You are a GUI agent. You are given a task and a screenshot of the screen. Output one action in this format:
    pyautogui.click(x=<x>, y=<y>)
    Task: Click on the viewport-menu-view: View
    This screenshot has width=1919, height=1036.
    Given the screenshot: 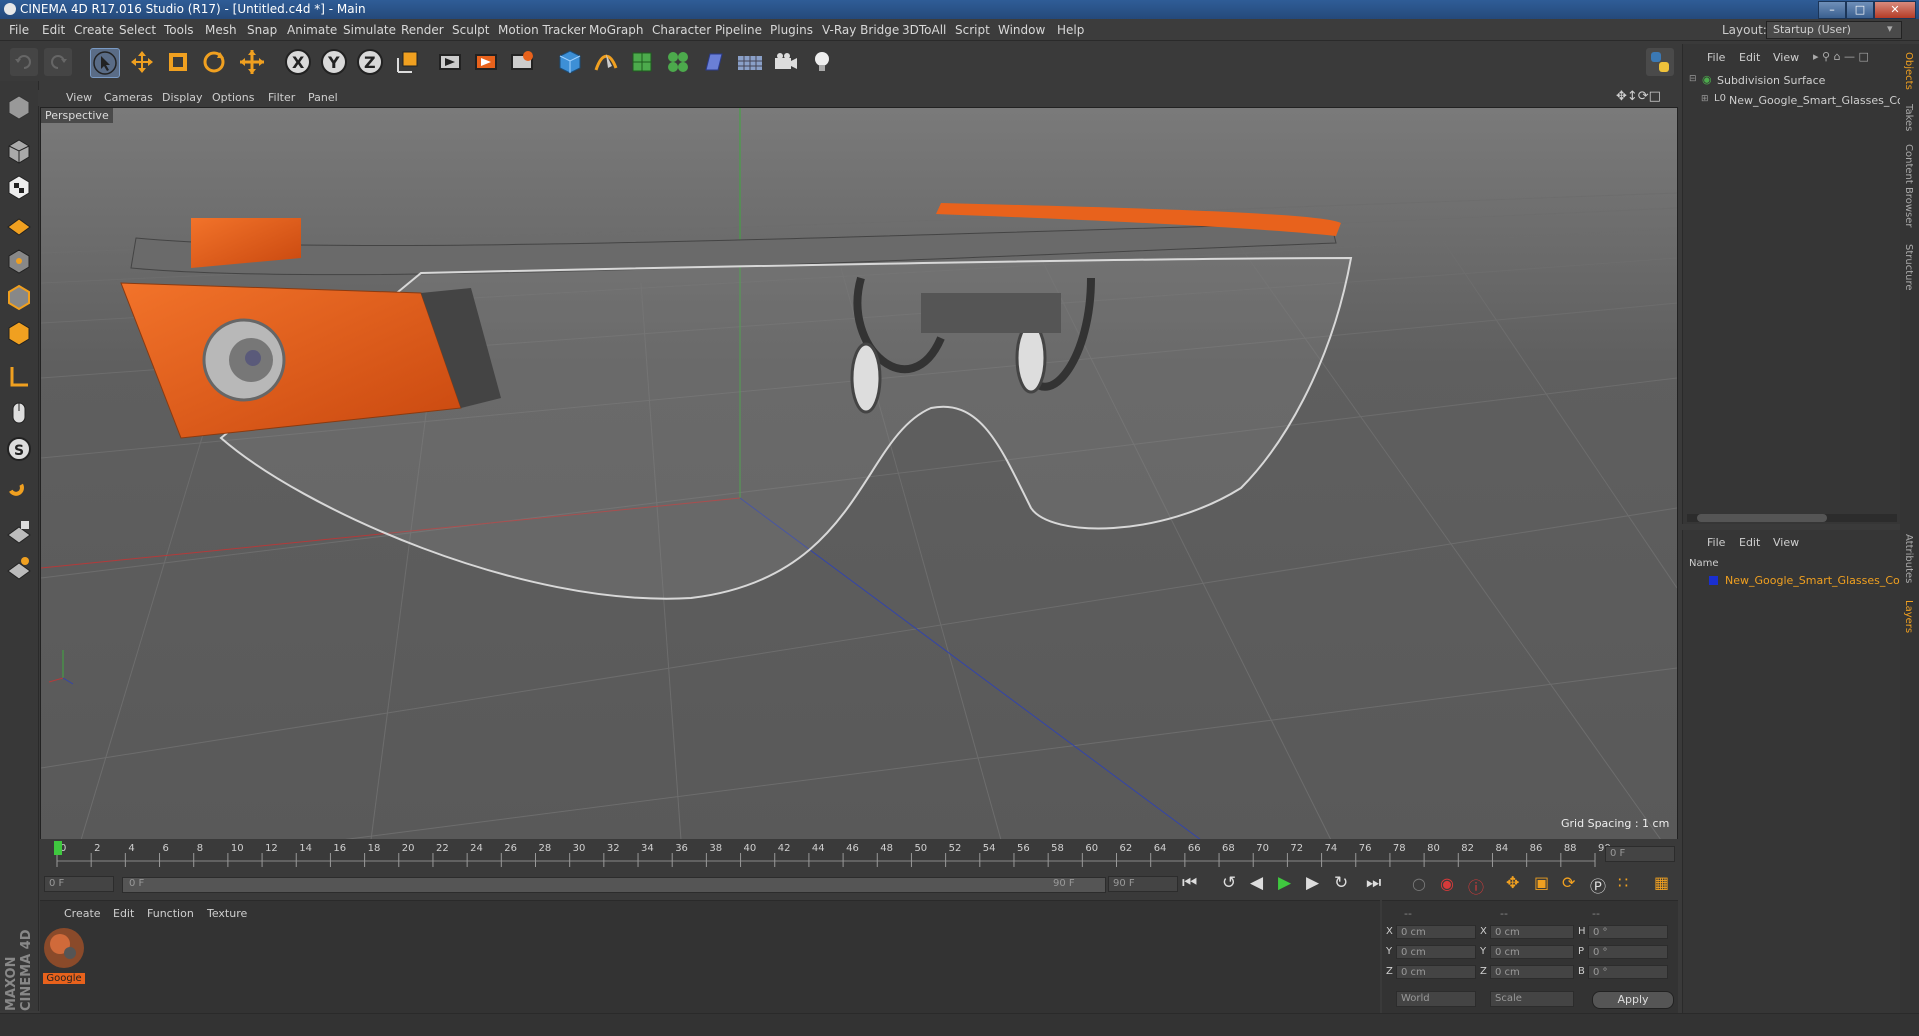 What is the action you would take?
    pyautogui.click(x=79, y=97)
    